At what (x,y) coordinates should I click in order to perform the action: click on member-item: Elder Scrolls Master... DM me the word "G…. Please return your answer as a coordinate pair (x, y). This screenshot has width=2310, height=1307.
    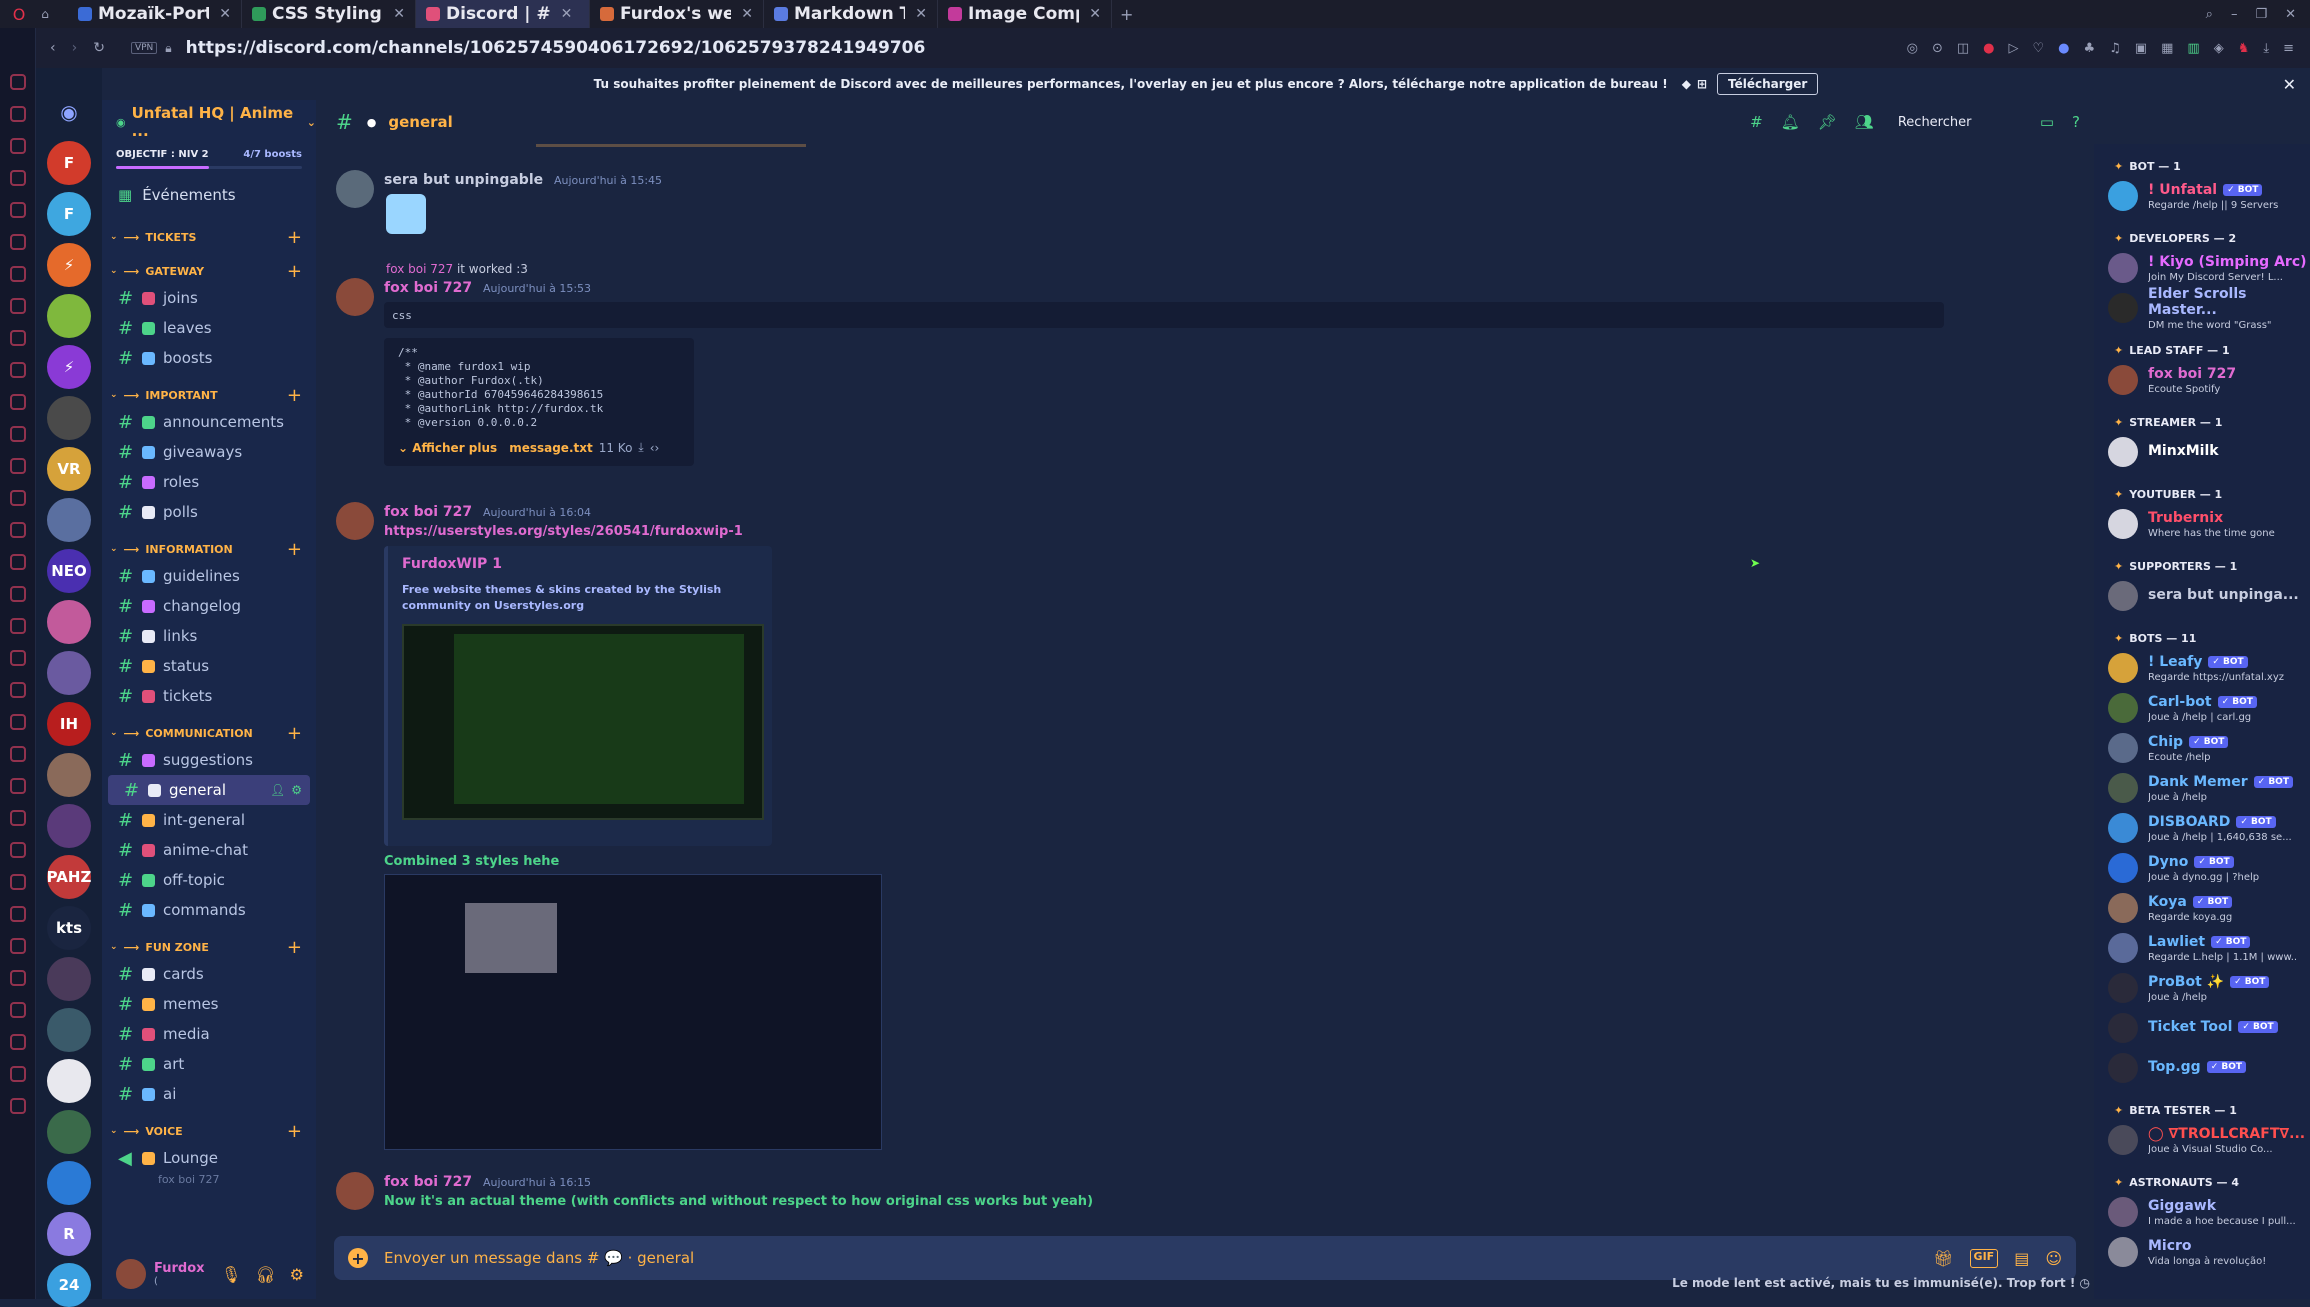
    Looking at the image, I should click on (2202, 308).